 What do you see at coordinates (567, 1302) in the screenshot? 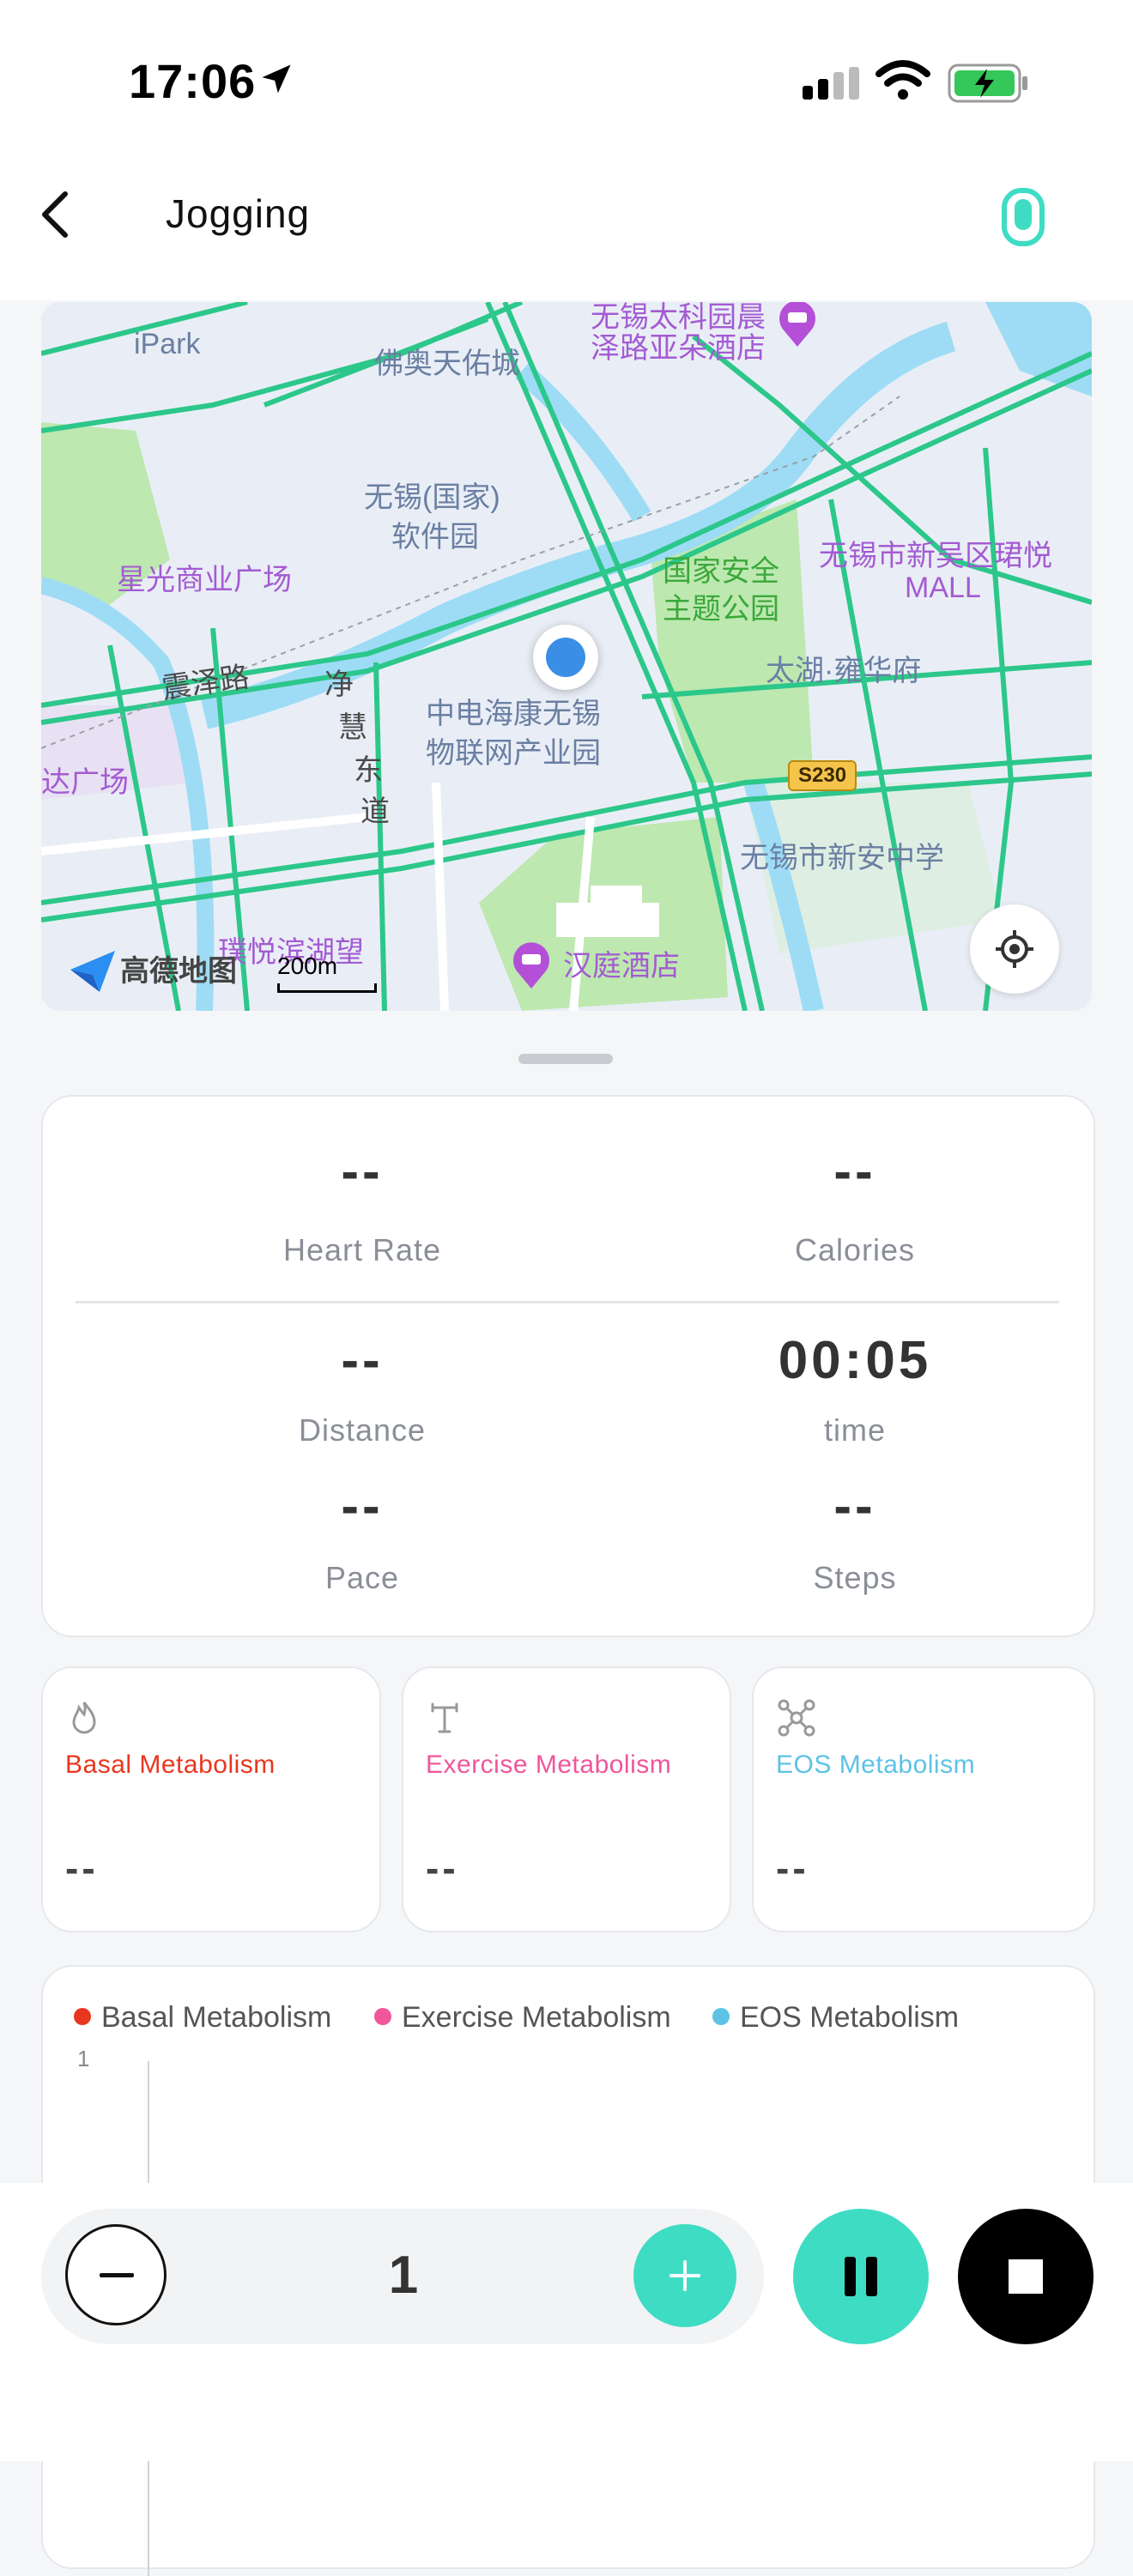
I see `stats-divider` at bounding box center [567, 1302].